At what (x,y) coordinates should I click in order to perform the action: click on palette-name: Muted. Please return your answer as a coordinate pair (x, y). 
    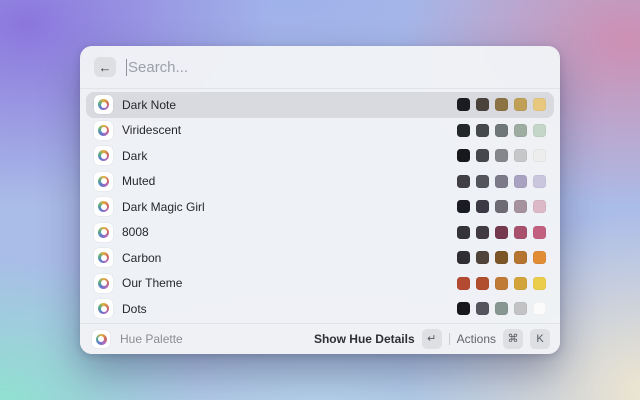
    Looking at the image, I should click on (139, 181).